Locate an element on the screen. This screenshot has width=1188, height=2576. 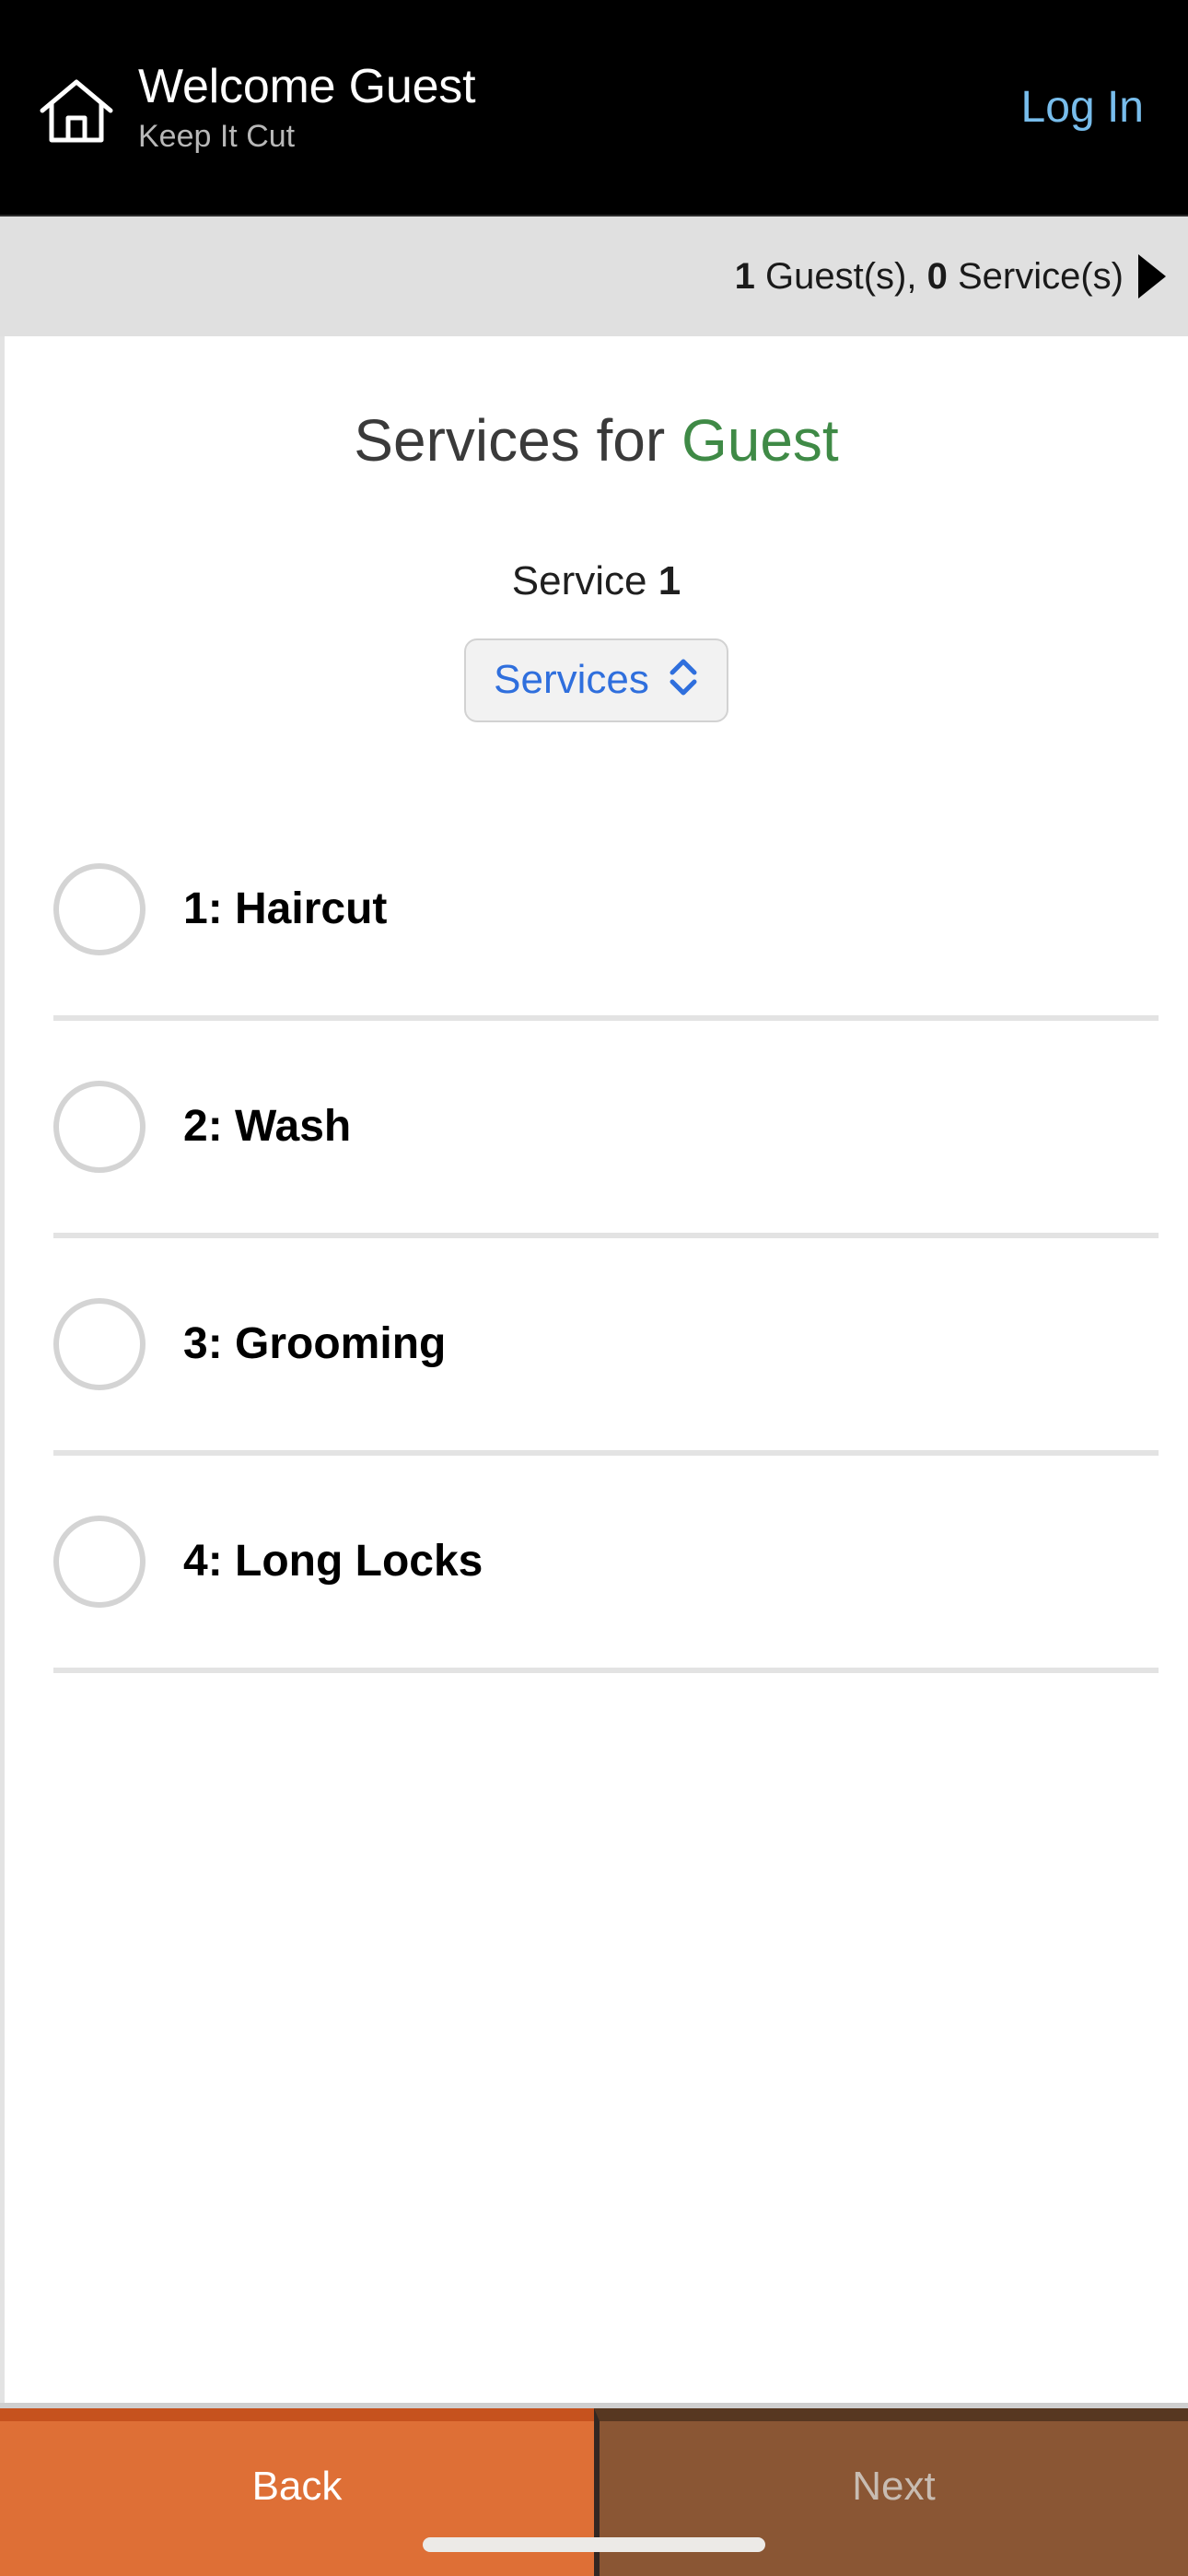
list-item: 3: Grooming is located at coordinates (596, 1344).